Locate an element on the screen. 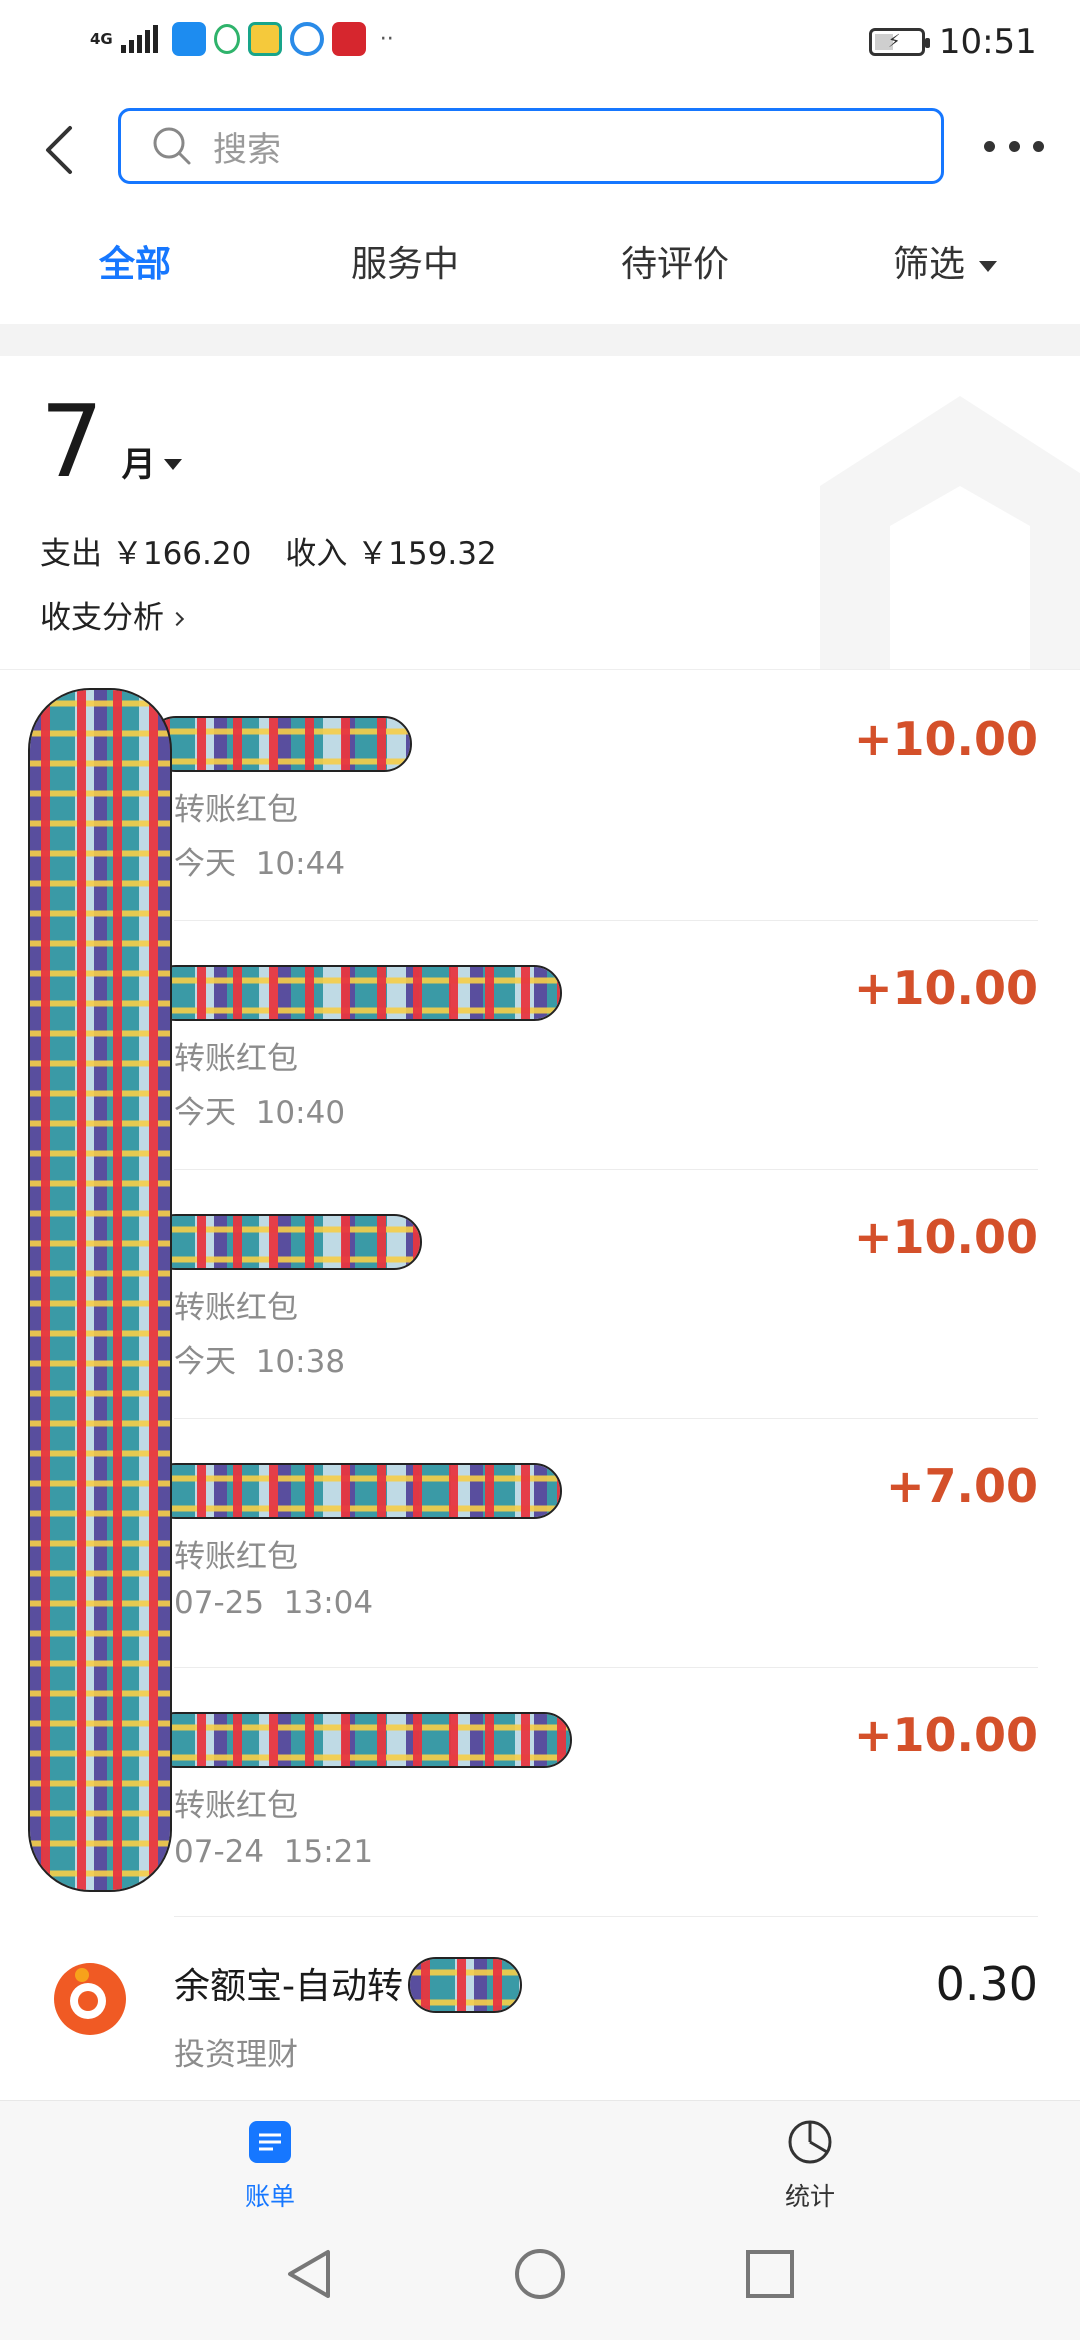 The image size is (1080, 2340). tab-in-service: 服务中 is located at coordinates (405, 272).